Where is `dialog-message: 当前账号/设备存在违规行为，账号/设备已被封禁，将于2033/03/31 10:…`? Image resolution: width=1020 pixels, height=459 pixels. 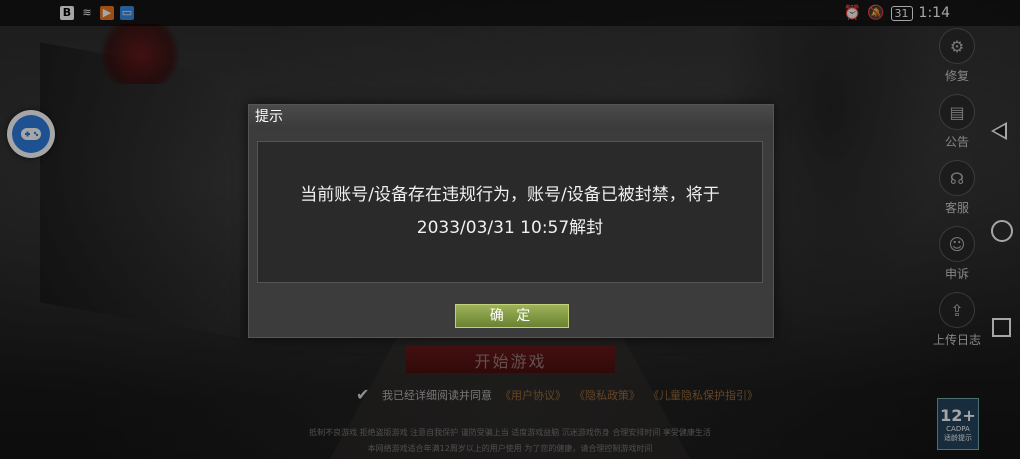
dialog-message: 当前账号/设备存在违规行为，账号/设备已被封禁，将于2033/03/31 10:… is located at coordinates (510, 211).